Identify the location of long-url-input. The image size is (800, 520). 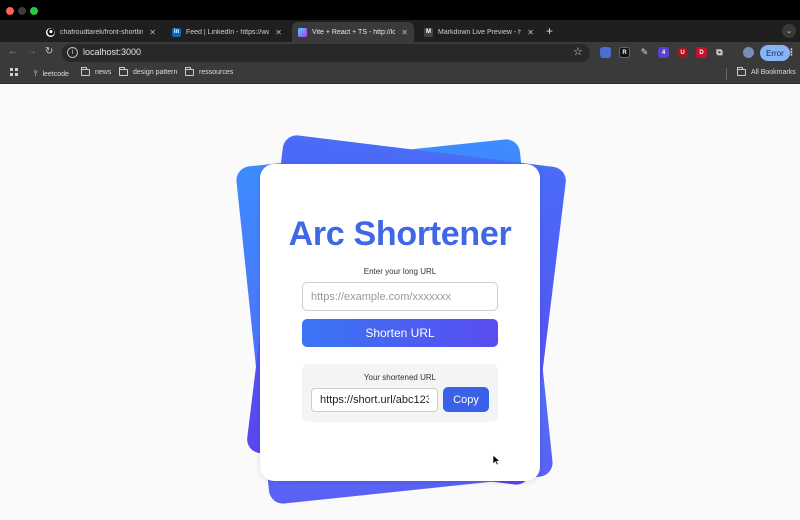
(400, 296).